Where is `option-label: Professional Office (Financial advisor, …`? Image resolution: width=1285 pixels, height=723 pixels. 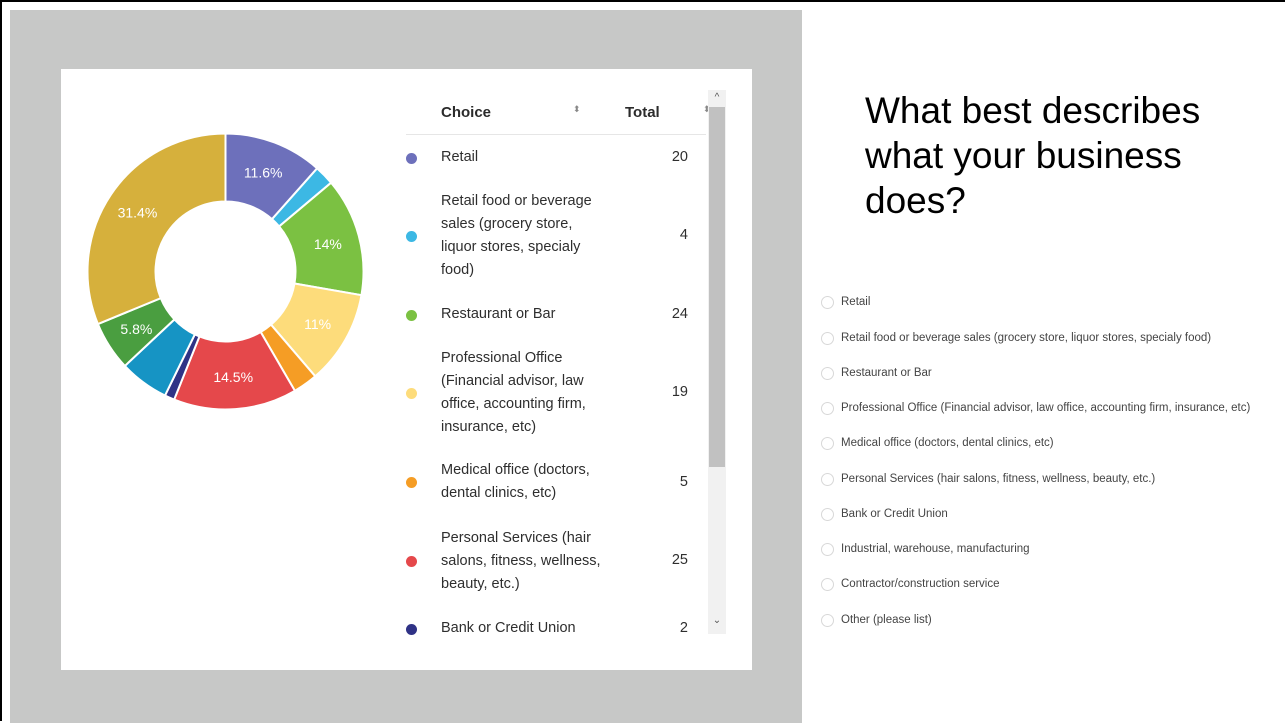
option-label: Professional Office (Financial advisor, … is located at coordinates (1046, 408).